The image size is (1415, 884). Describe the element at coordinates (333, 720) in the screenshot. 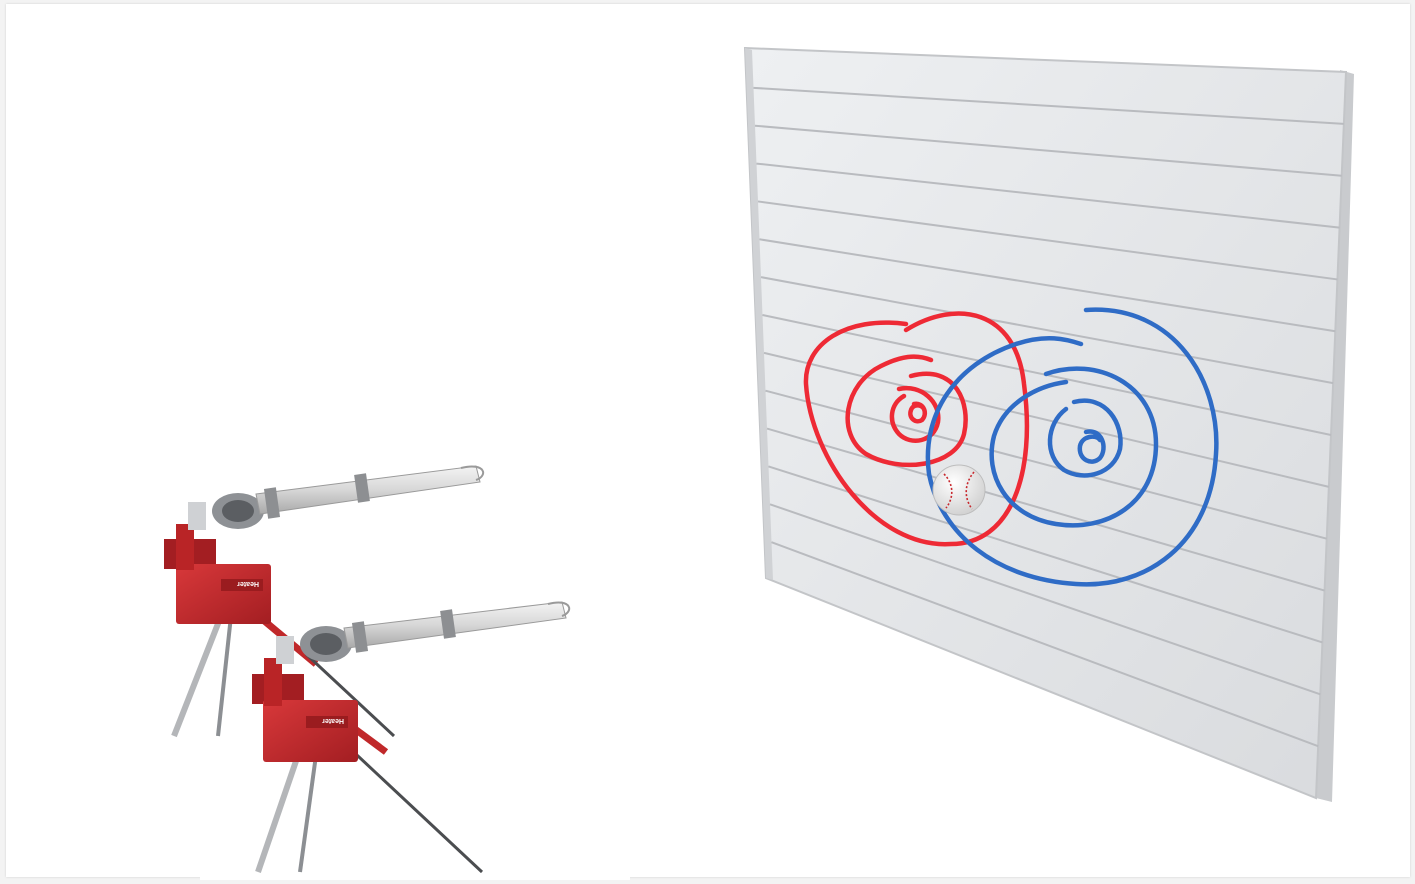

I see `brand-label-front: Heater` at that location.